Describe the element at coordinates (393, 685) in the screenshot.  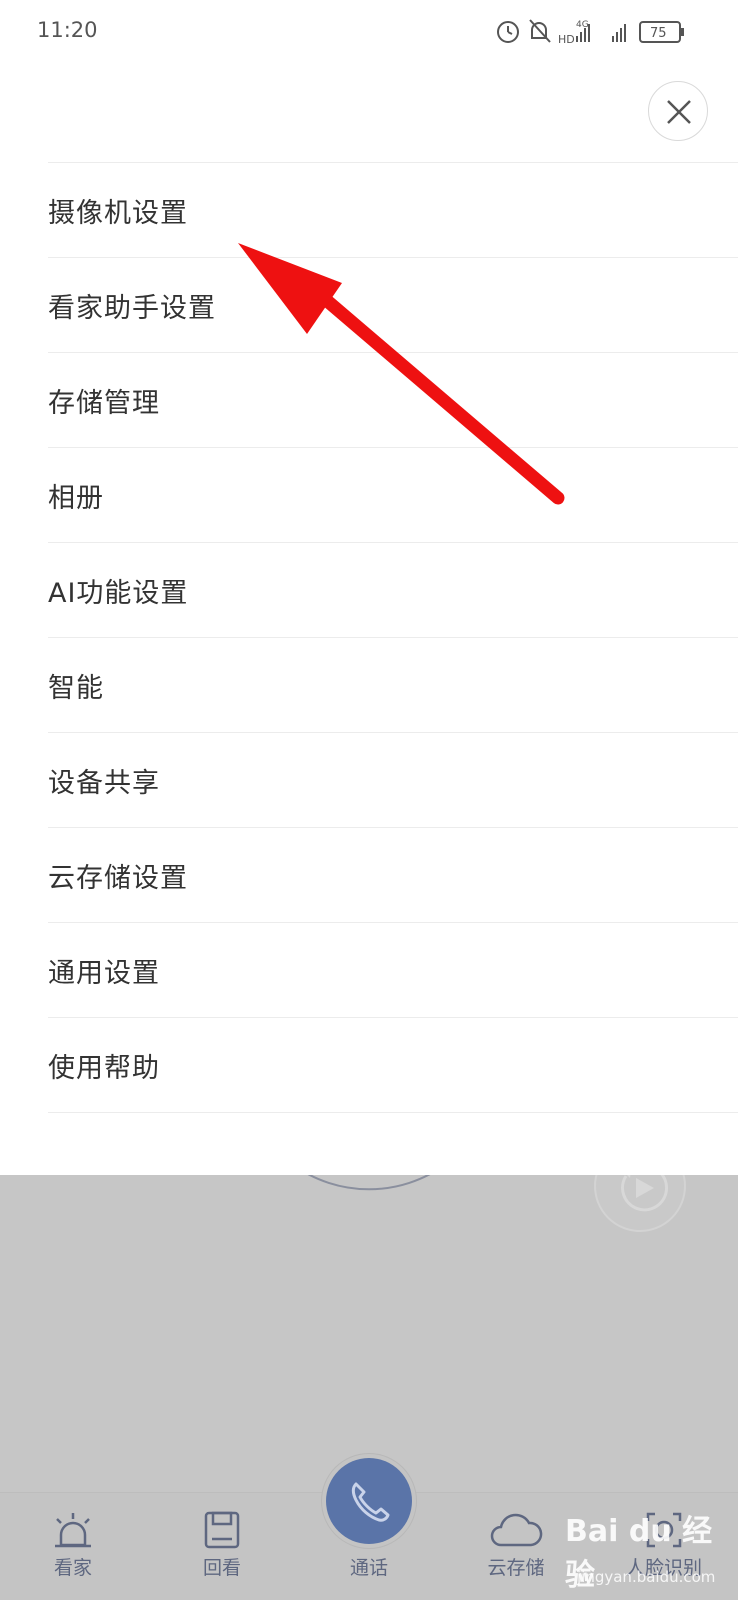
I see `menu-item-smart: 智能` at that location.